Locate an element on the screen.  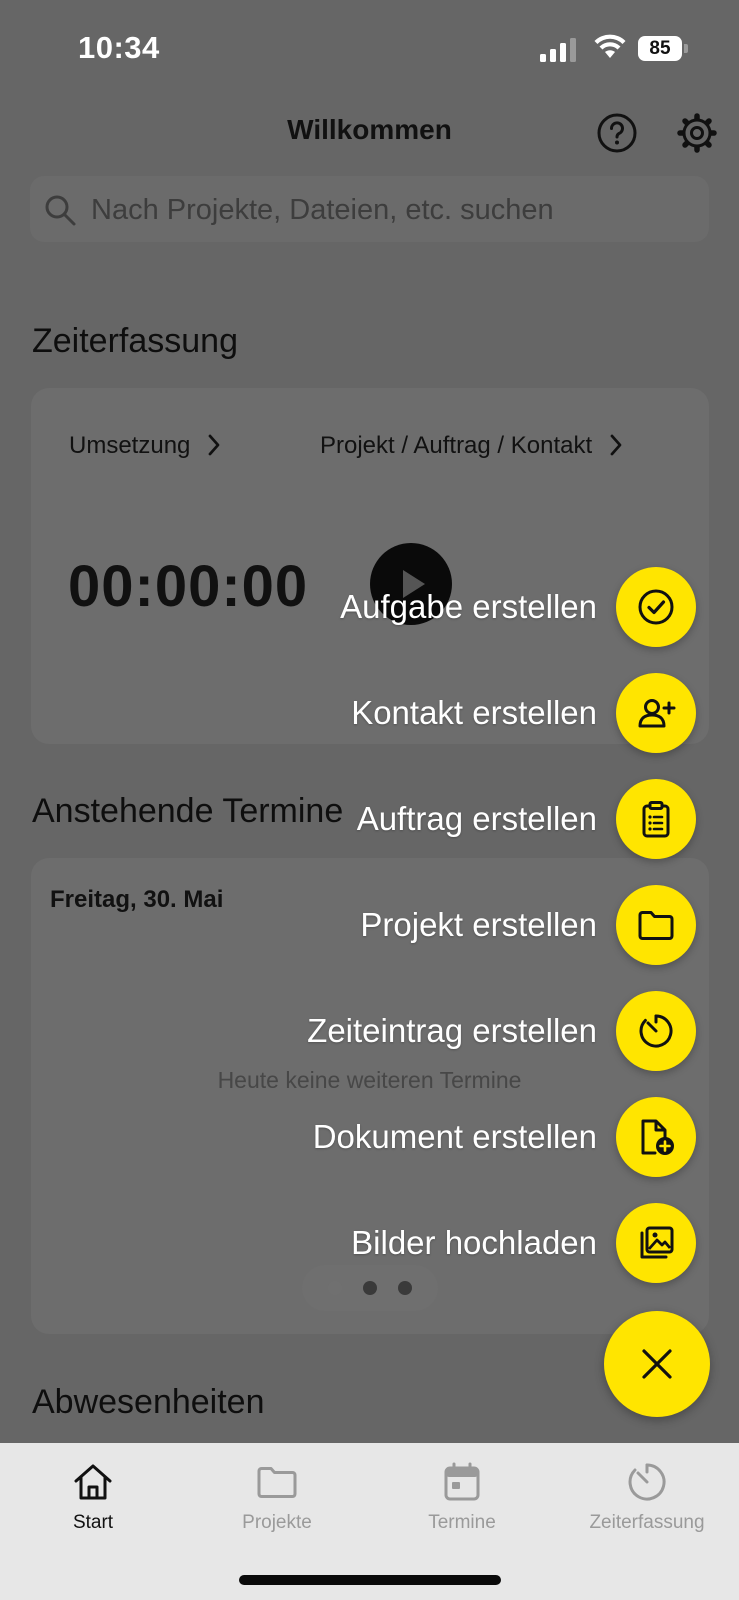
tab-termine: Termine is located at coordinates (462, 1500).